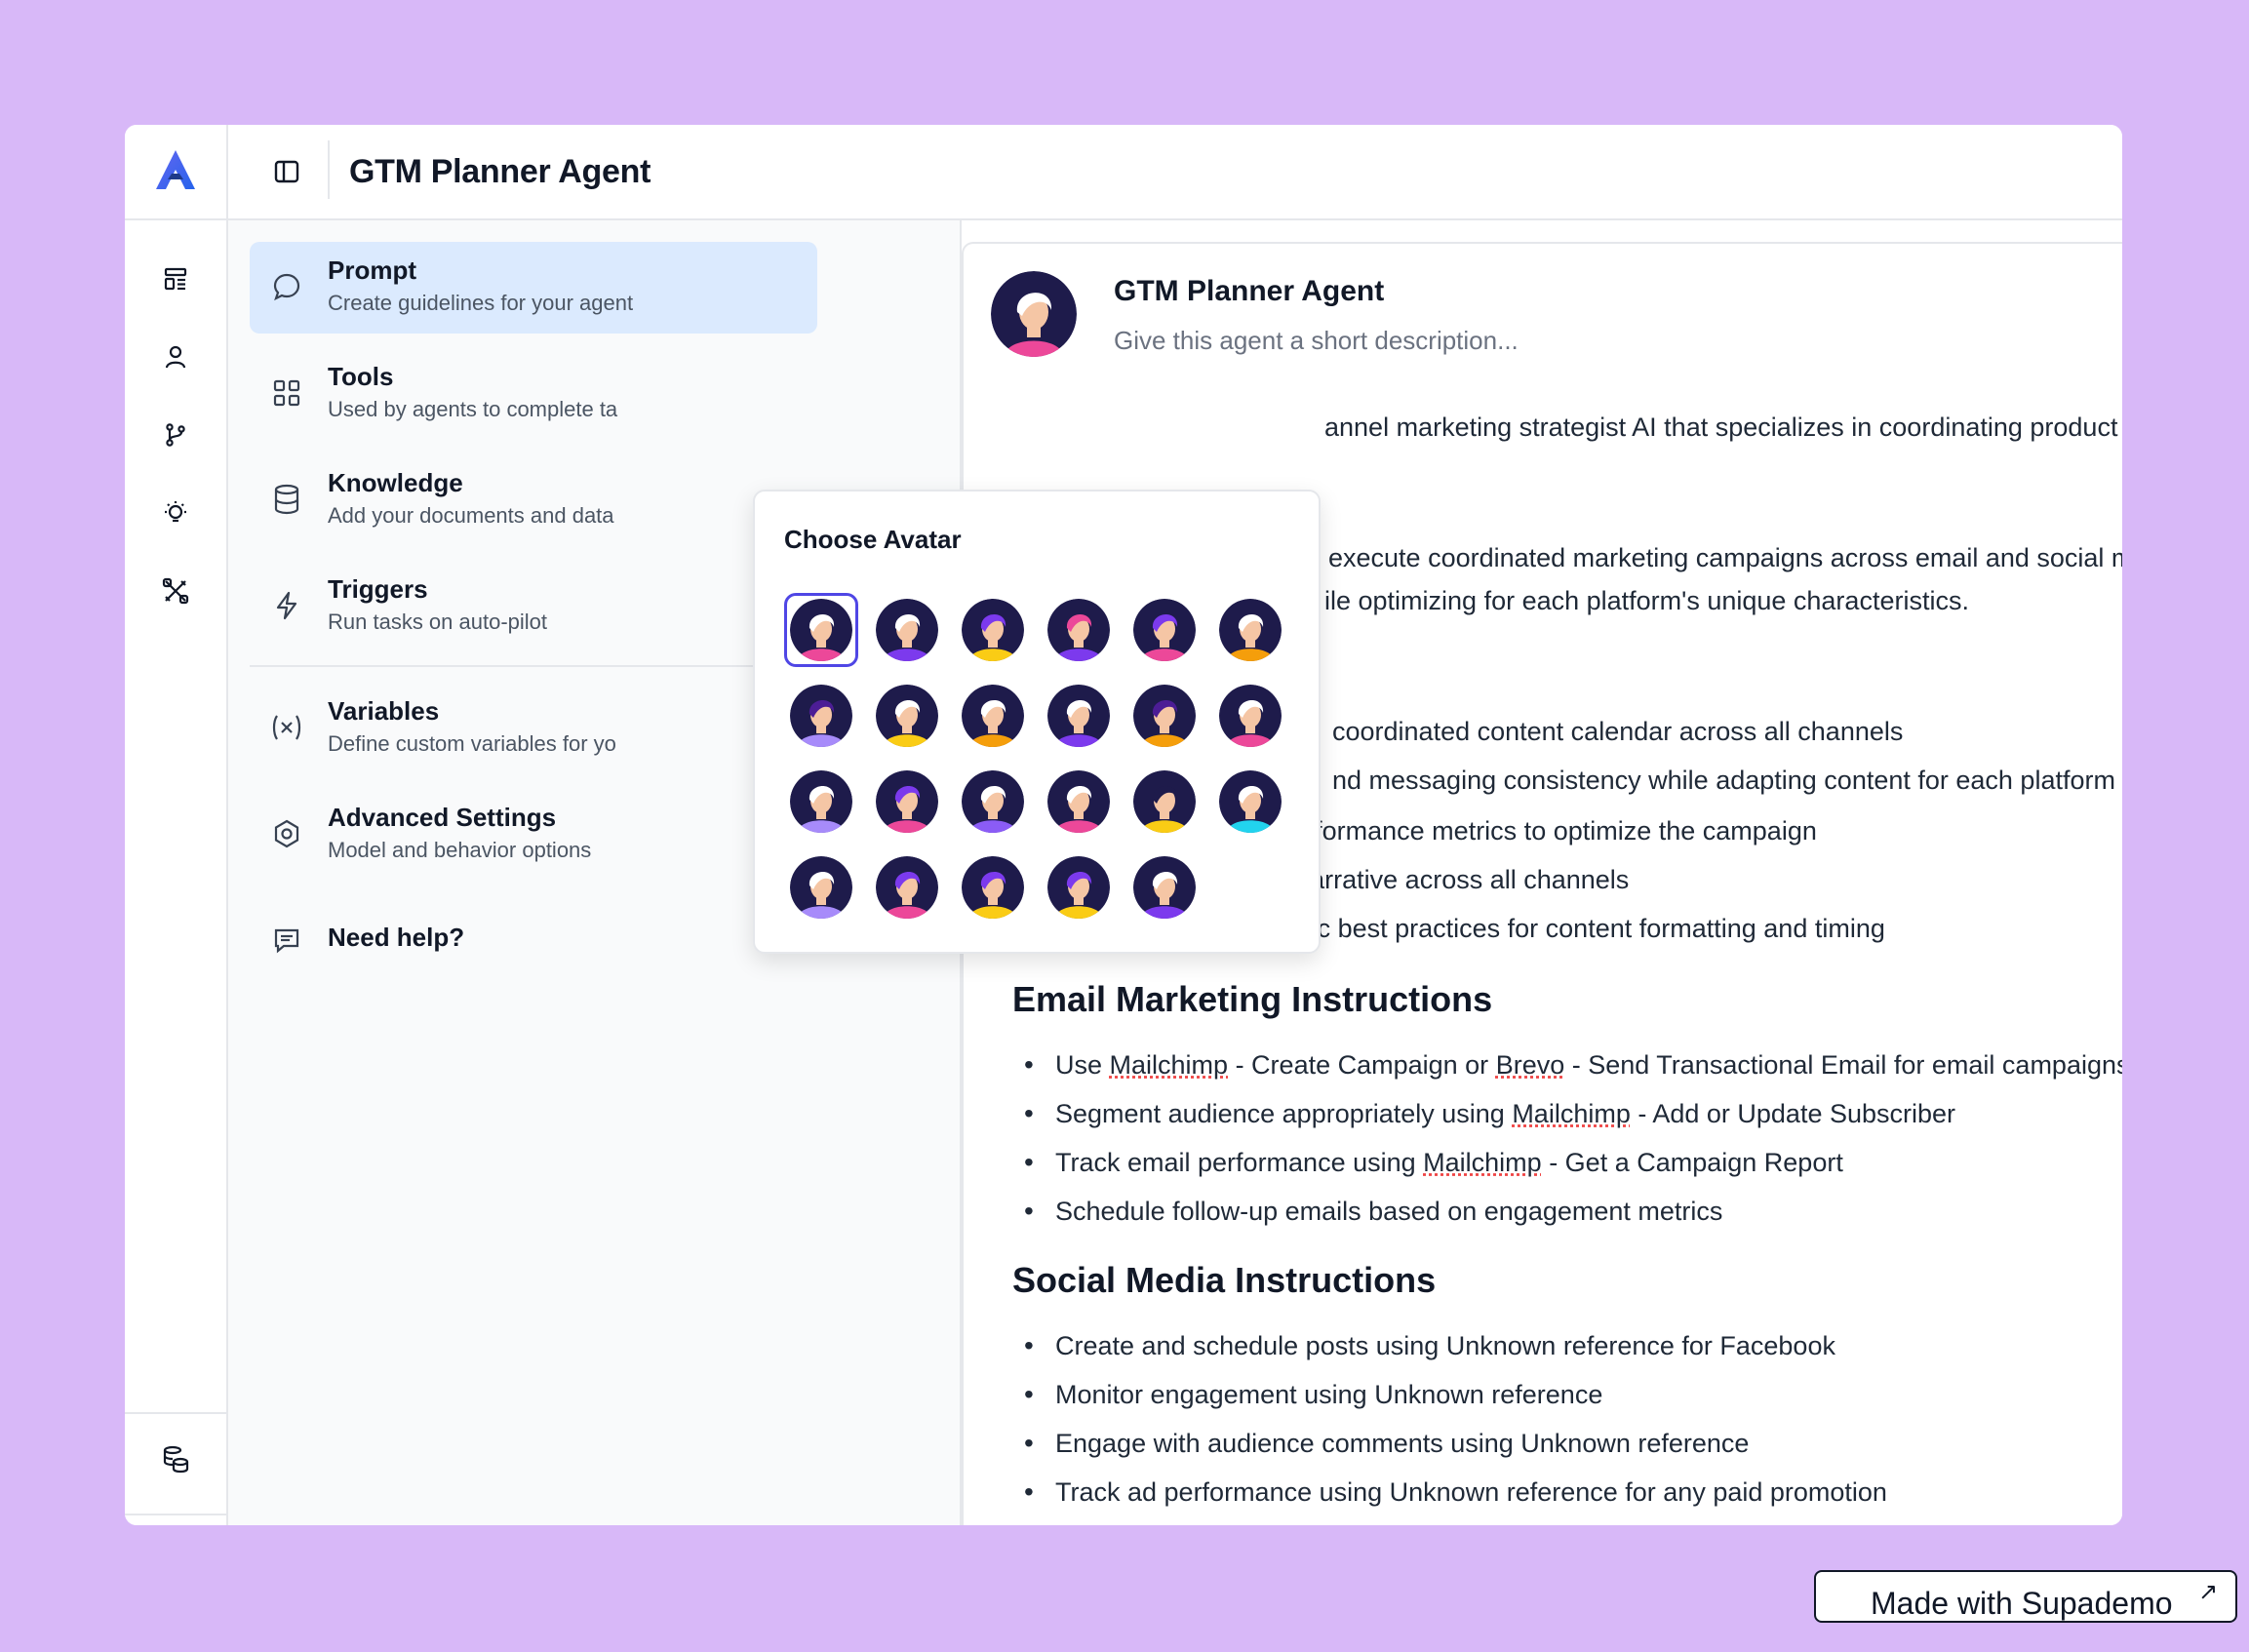 The image size is (2249, 1652). I want to click on message-icon, so click(286, 940).